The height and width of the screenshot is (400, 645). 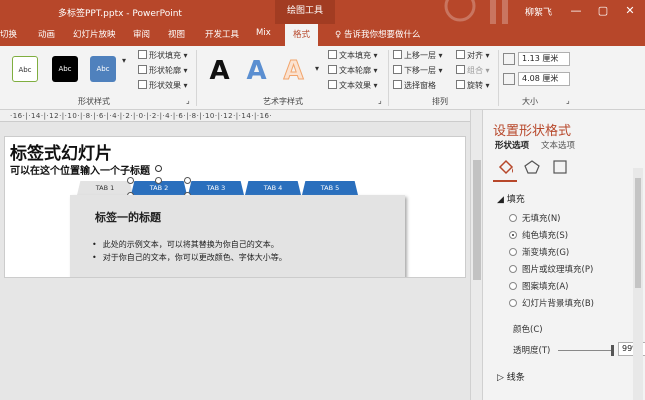 I want to click on tab-animations: 动画, so click(x=46, y=34).